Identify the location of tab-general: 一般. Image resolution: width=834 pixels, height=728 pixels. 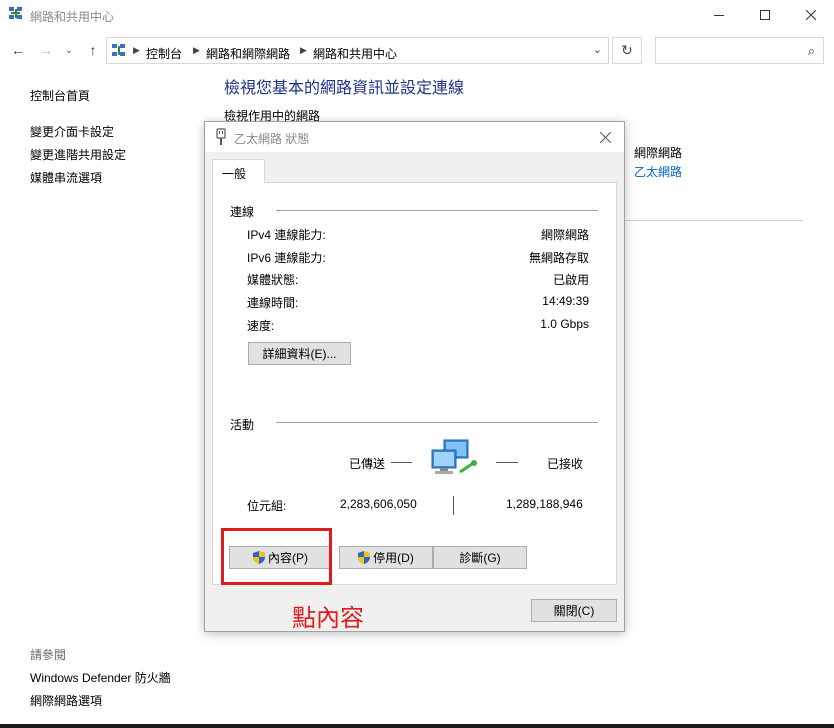
(238, 171).